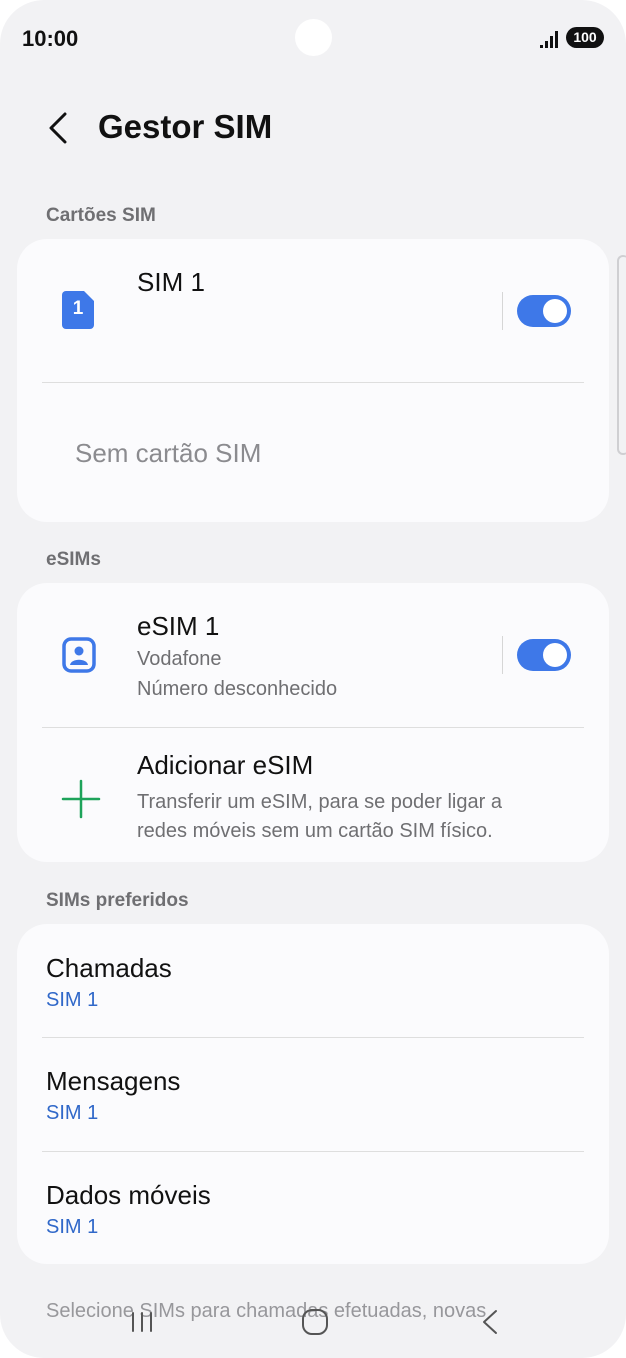 Image resolution: width=626 pixels, height=1358 pixels. Describe the element at coordinates (313, 655) in the screenshot. I see `esim1-row: eSIM 1 Vodafone Número desconhecido` at that location.